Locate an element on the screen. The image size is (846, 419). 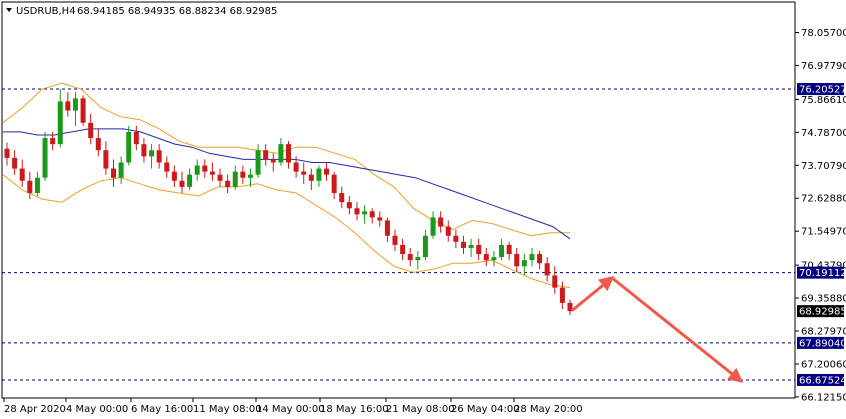
x-tick-label: 11 May 08:00 is located at coordinates (227, 409).